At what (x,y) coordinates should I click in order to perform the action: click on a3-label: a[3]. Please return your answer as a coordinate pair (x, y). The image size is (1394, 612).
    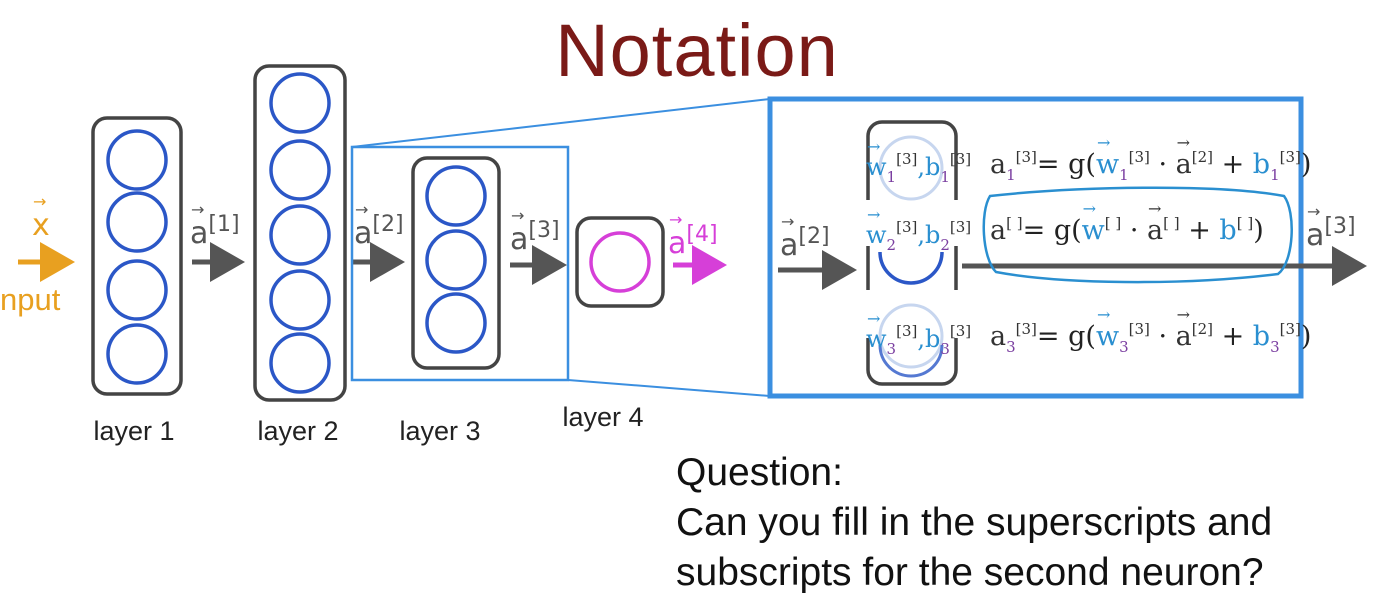
    Looking at the image, I should click on (535, 231).